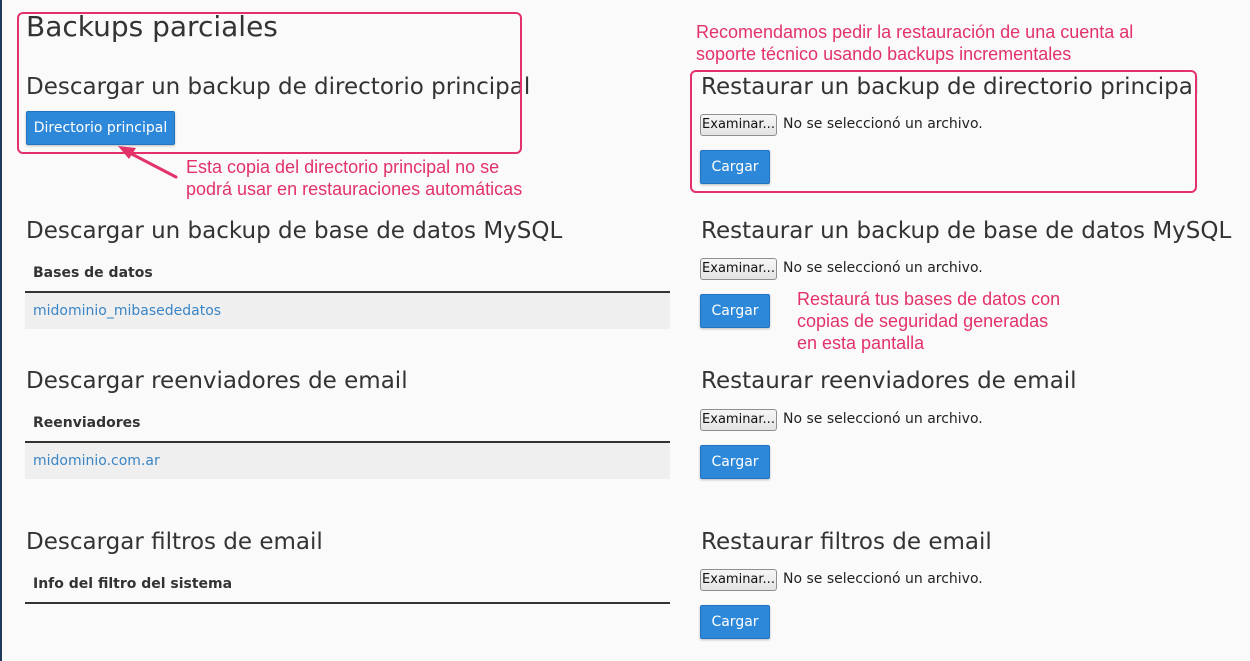 The width and height of the screenshot is (1250, 661). I want to click on forwarders-restore-title: Restaurar reenviadores de email, so click(889, 381).